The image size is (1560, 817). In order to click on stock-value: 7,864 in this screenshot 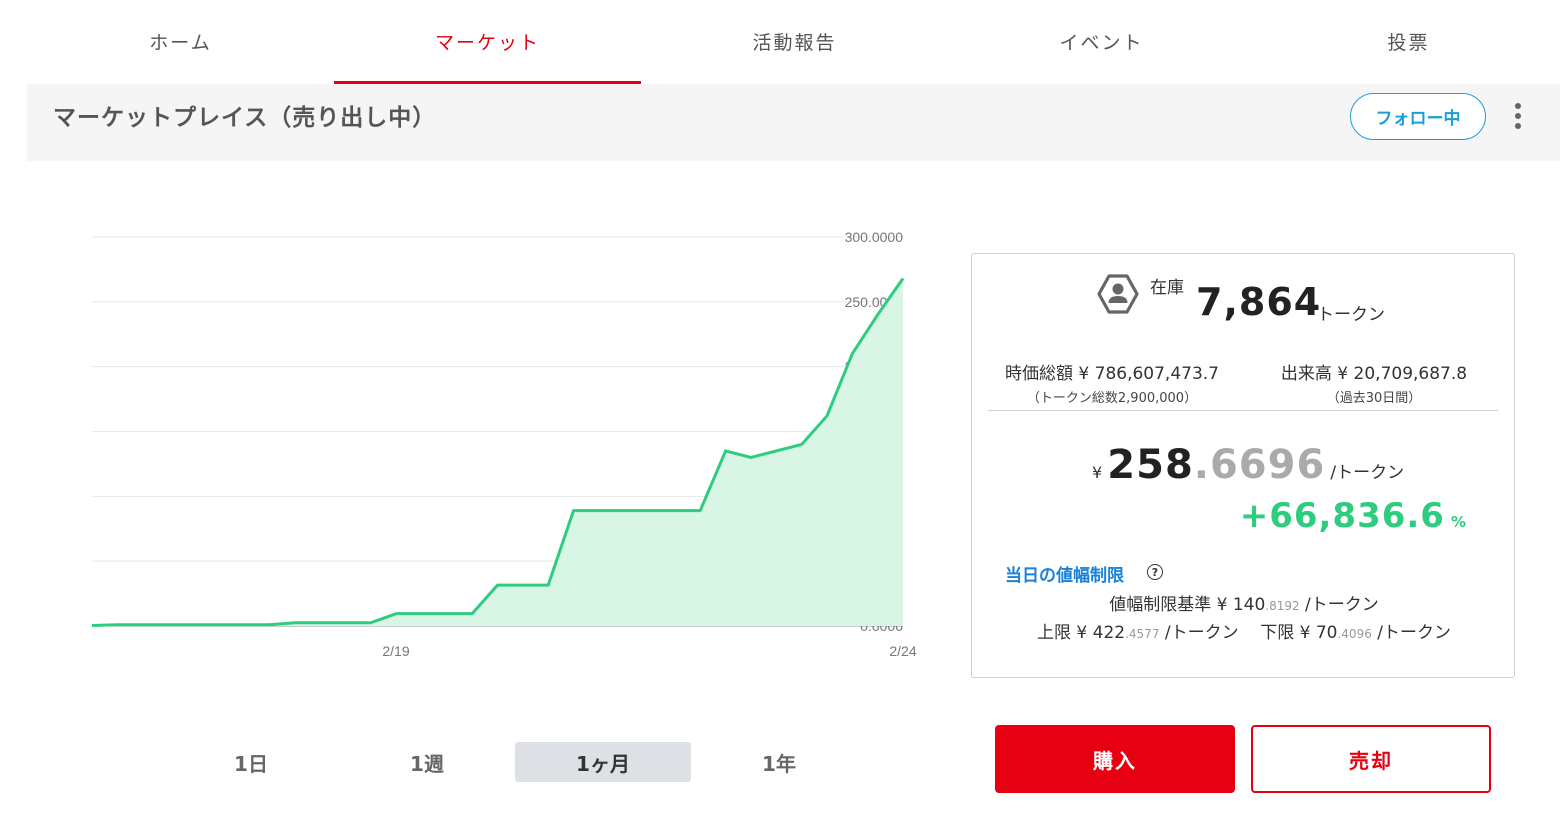, I will do `click(1259, 302)`.